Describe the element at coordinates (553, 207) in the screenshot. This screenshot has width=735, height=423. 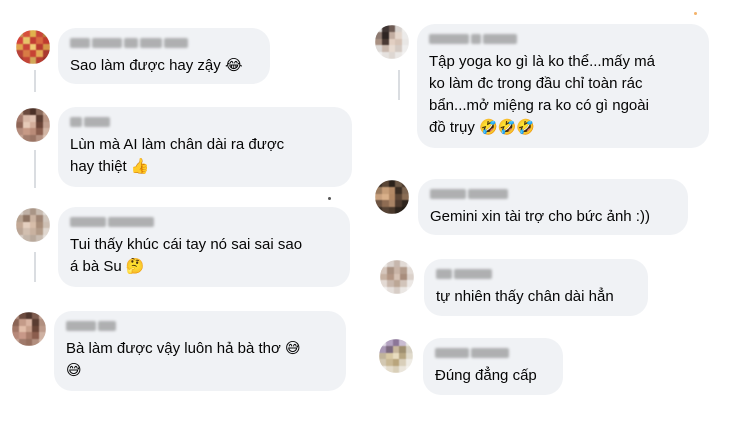
I see `comment-bubble: Gemini xin tài trợ cho bức ảnh :))` at that location.